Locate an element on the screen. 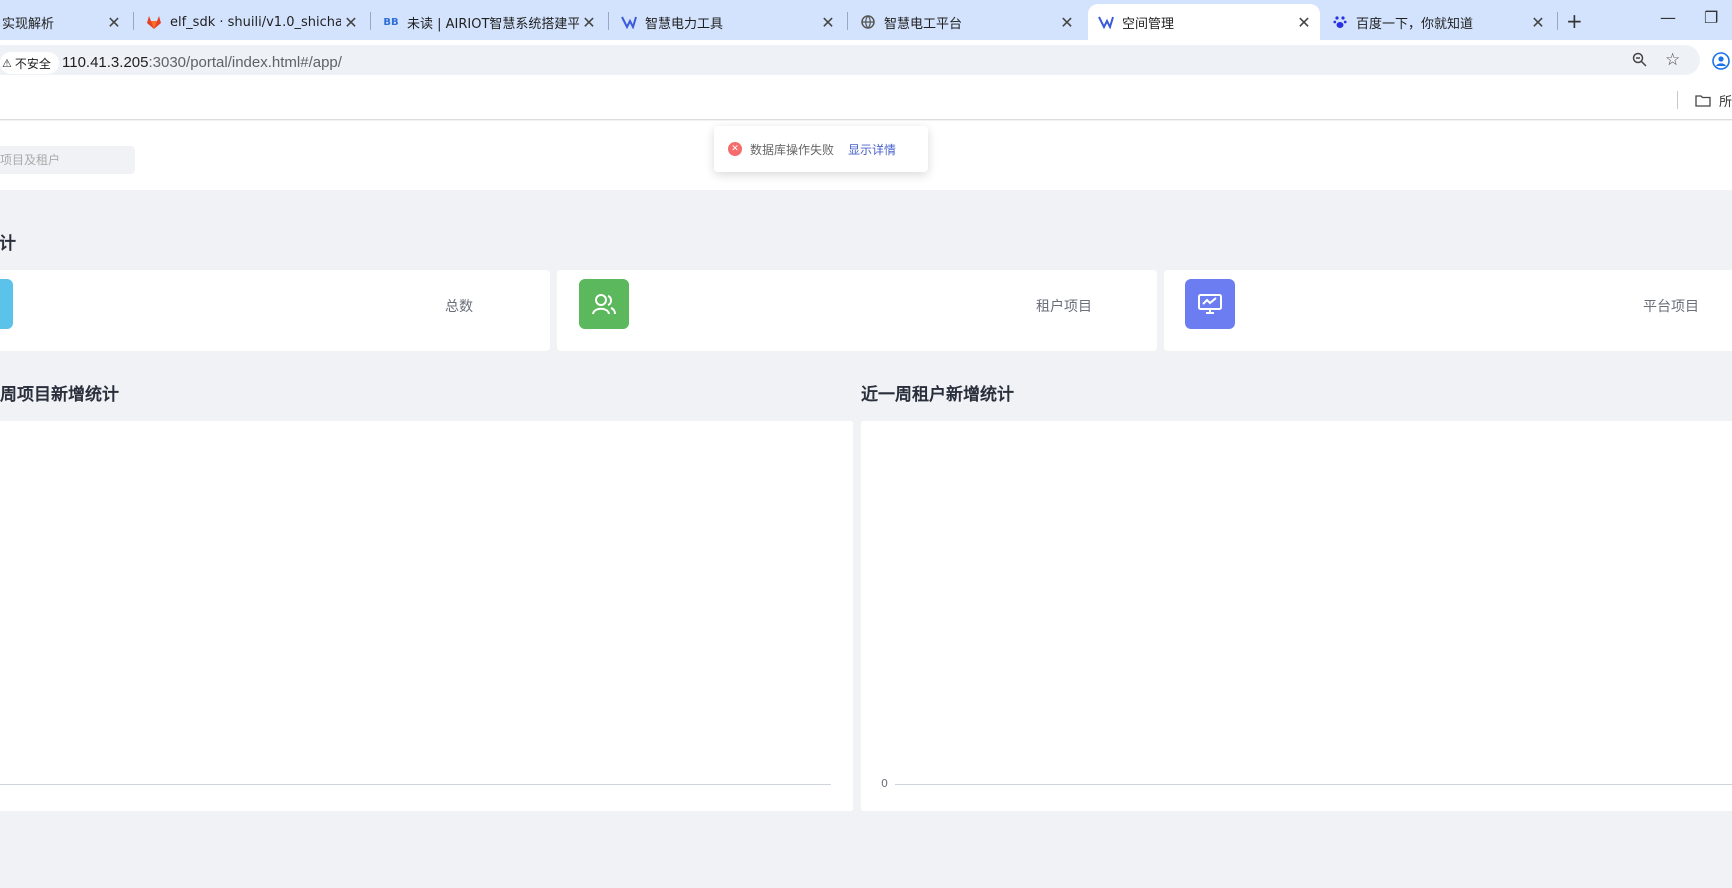  star-icon: ☆ is located at coordinates (1672, 60).